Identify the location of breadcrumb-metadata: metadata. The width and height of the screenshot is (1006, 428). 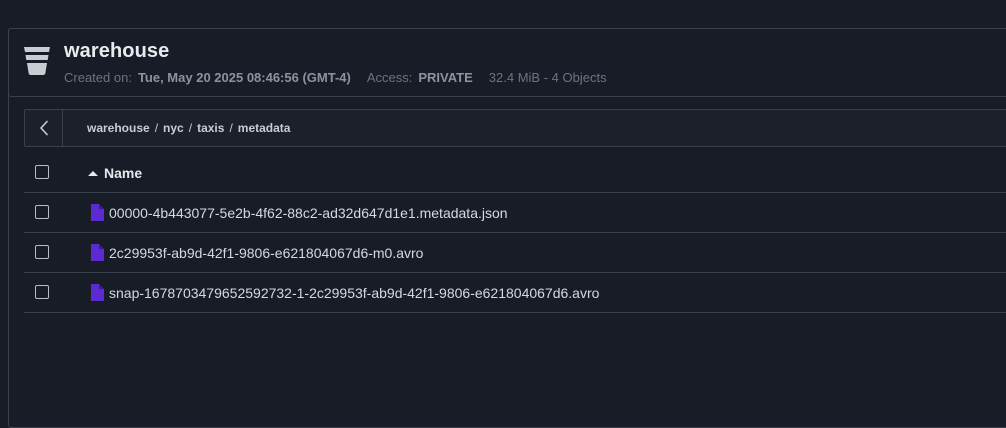
(264, 128).